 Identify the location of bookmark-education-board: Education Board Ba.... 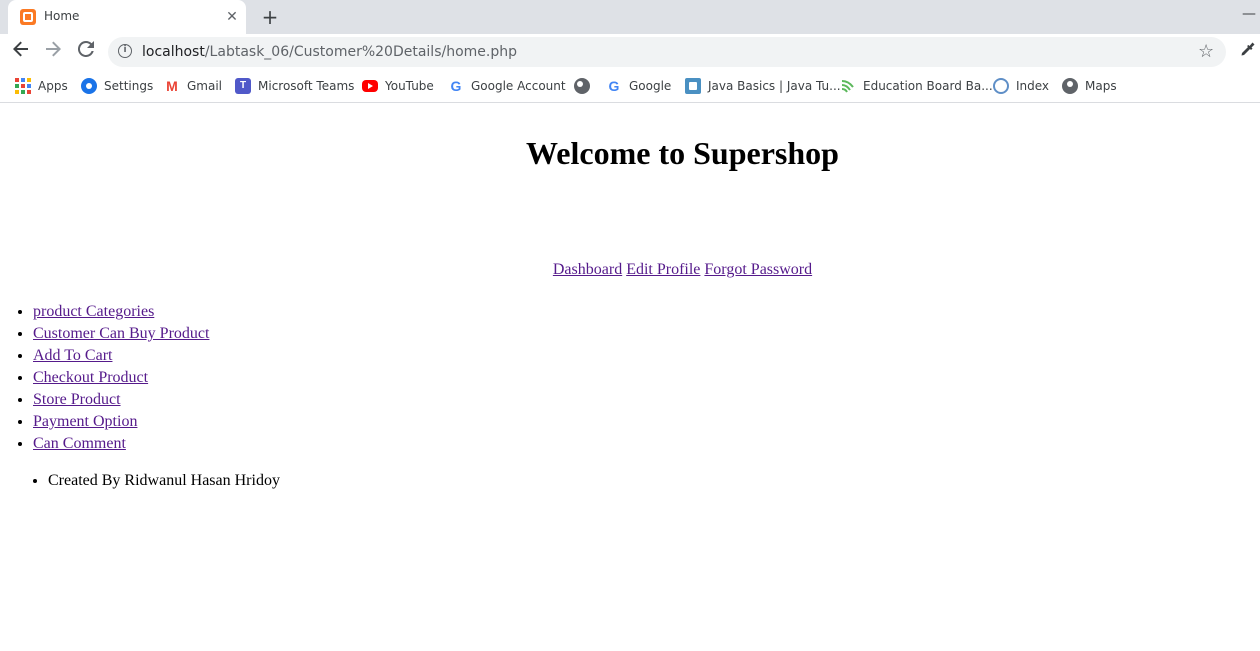
(916, 86).